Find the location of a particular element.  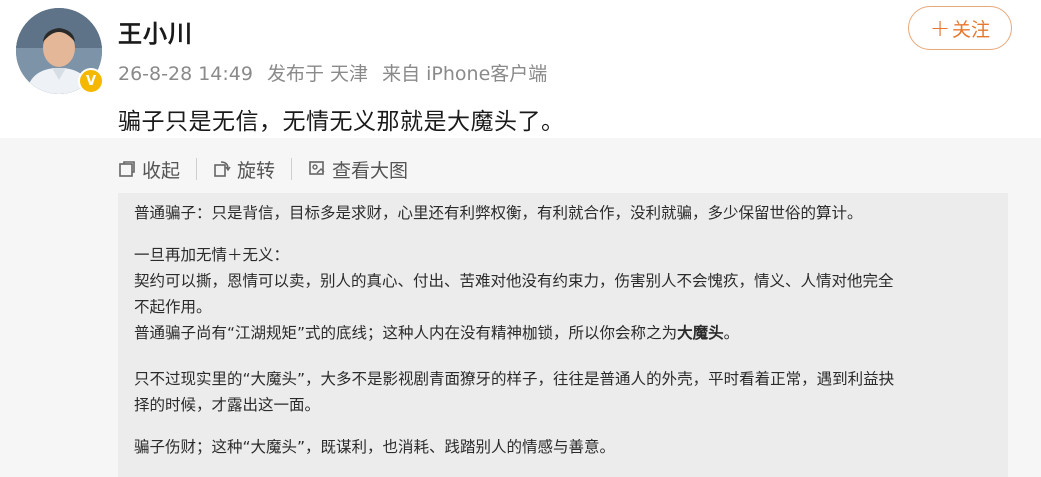

image-toolbar: 收起 旋转 查看大图 is located at coordinates (263, 169).